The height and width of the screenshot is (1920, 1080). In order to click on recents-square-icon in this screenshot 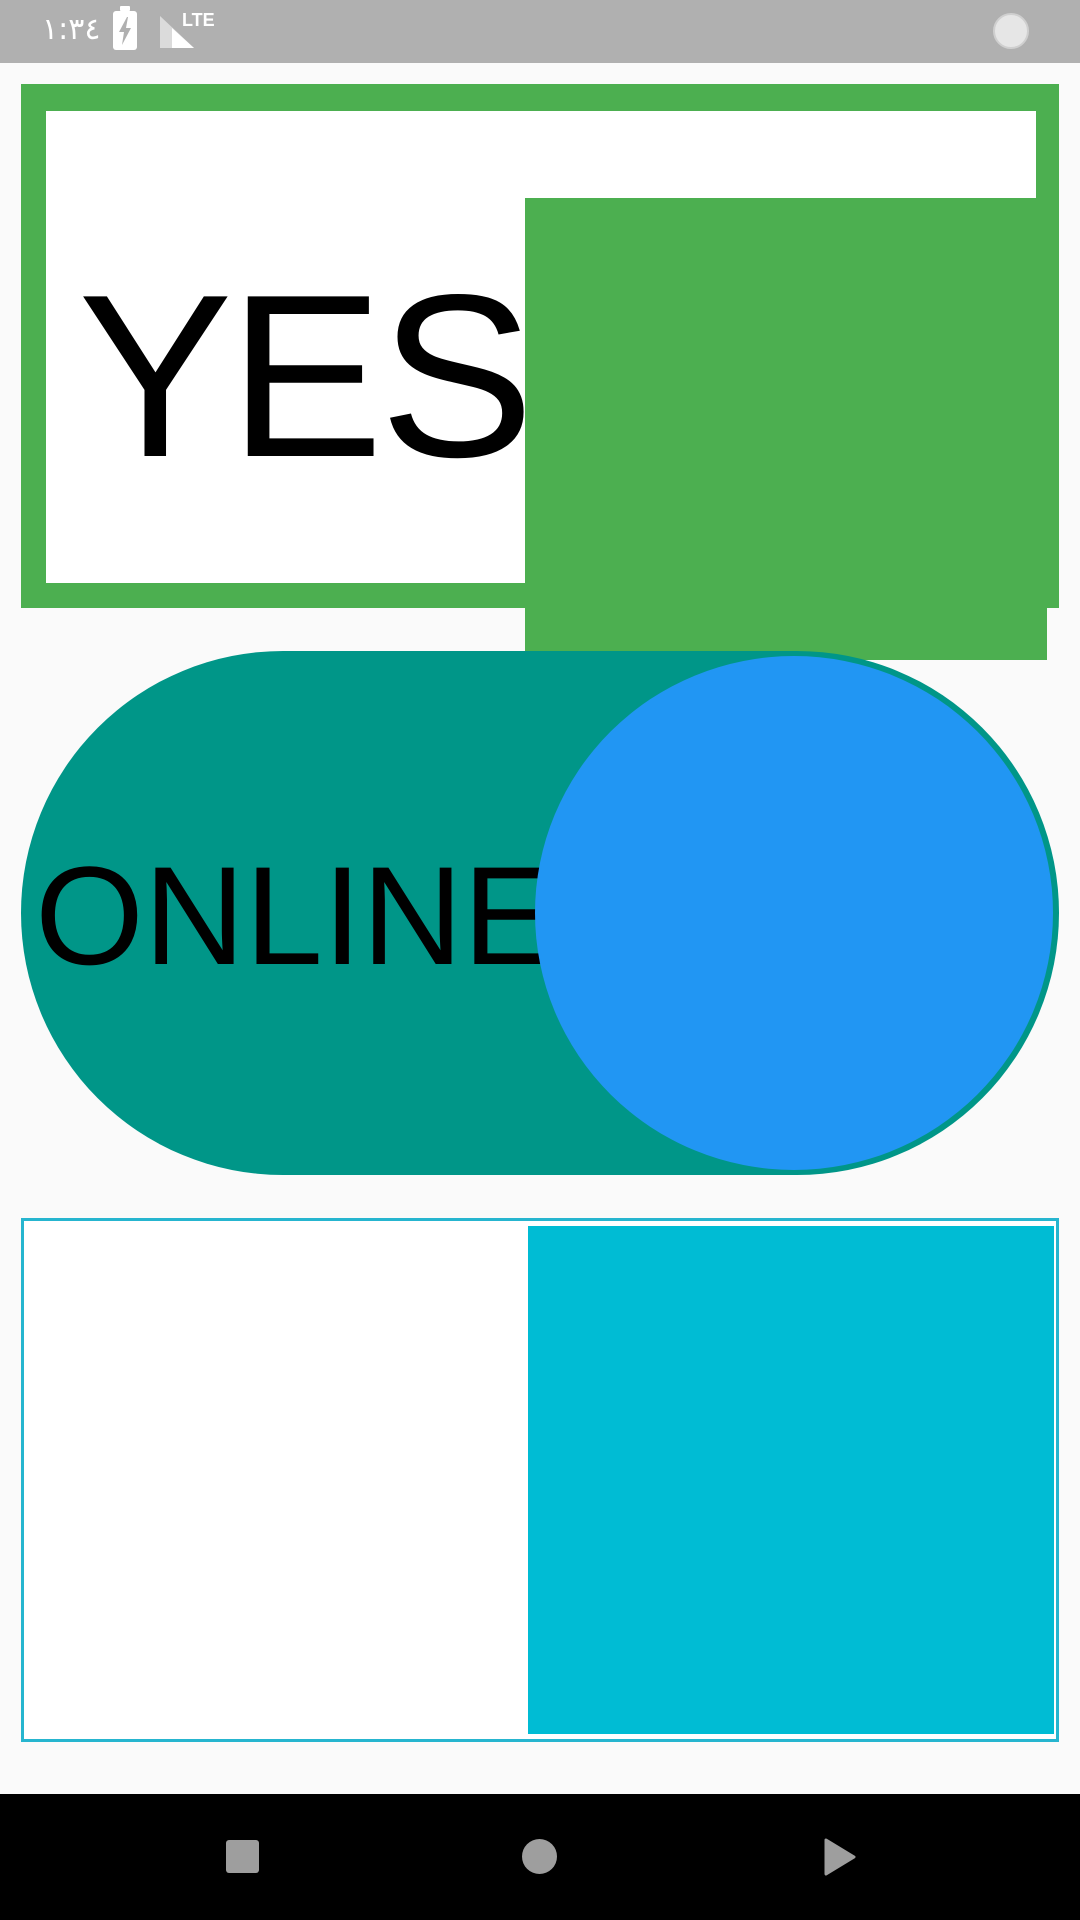, I will do `click(242, 1856)`.